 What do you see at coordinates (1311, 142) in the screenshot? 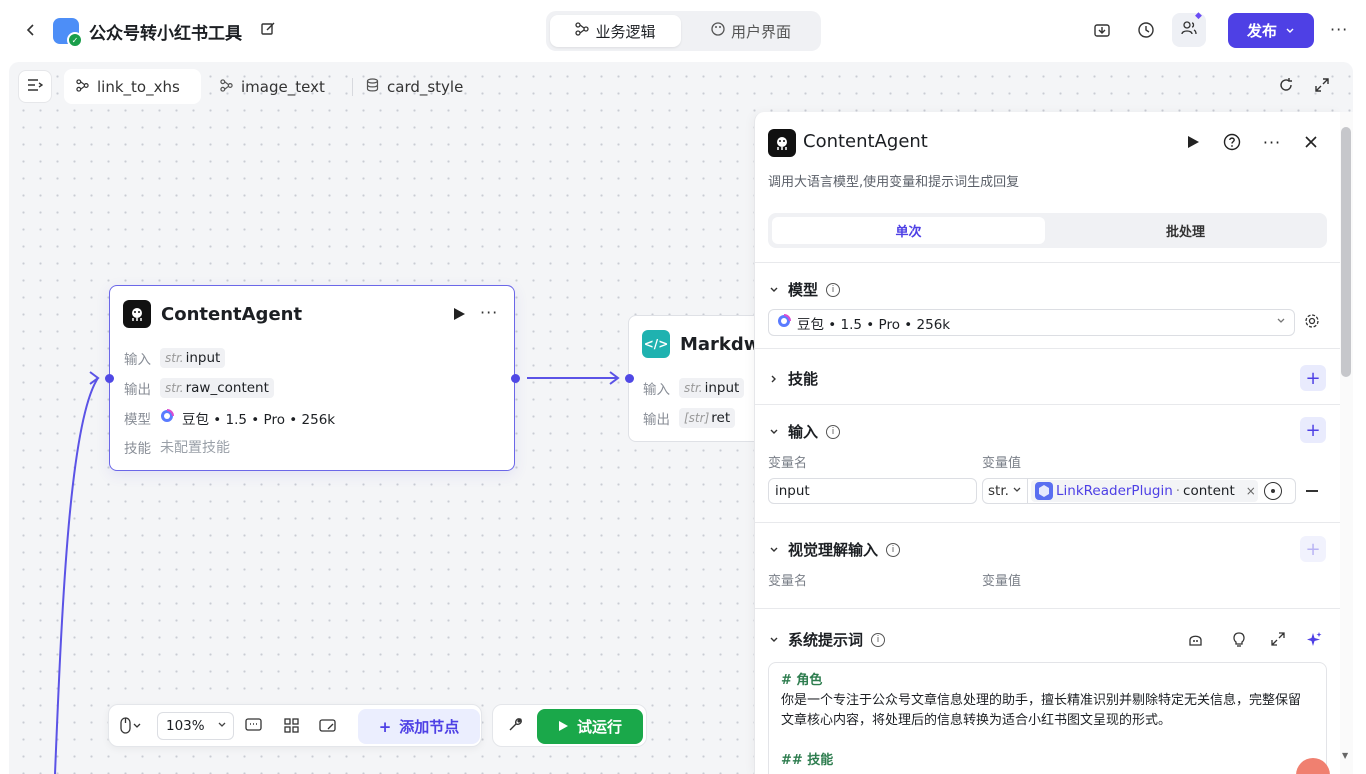
I see `close-icon` at bounding box center [1311, 142].